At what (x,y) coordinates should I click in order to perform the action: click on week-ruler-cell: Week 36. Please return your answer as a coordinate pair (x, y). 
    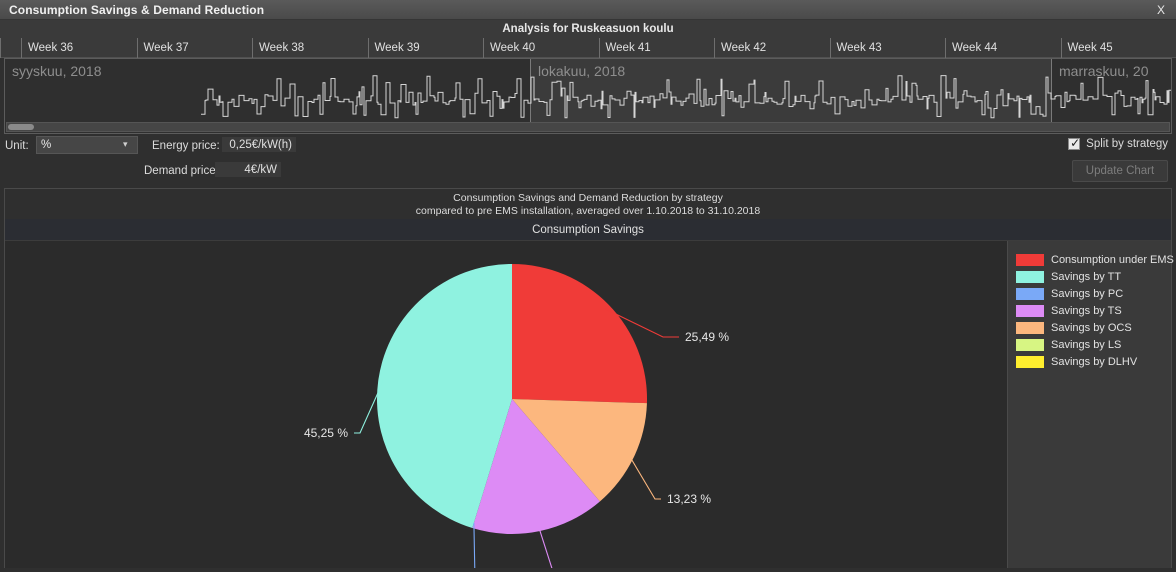
    Looking at the image, I should click on (79, 48).